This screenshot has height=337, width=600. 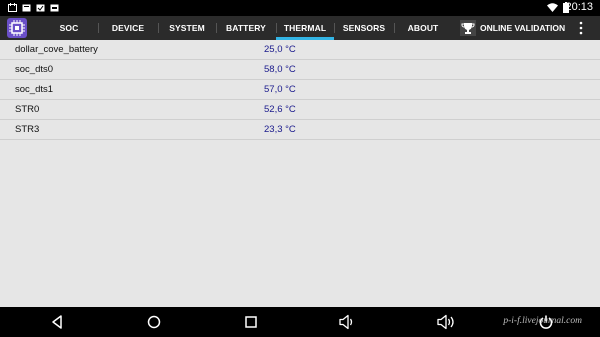 What do you see at coordinates (542, 321) in the screenshot?
I see `watermark: p-i-f.livejournal.com` at bounding box center [542, 321].